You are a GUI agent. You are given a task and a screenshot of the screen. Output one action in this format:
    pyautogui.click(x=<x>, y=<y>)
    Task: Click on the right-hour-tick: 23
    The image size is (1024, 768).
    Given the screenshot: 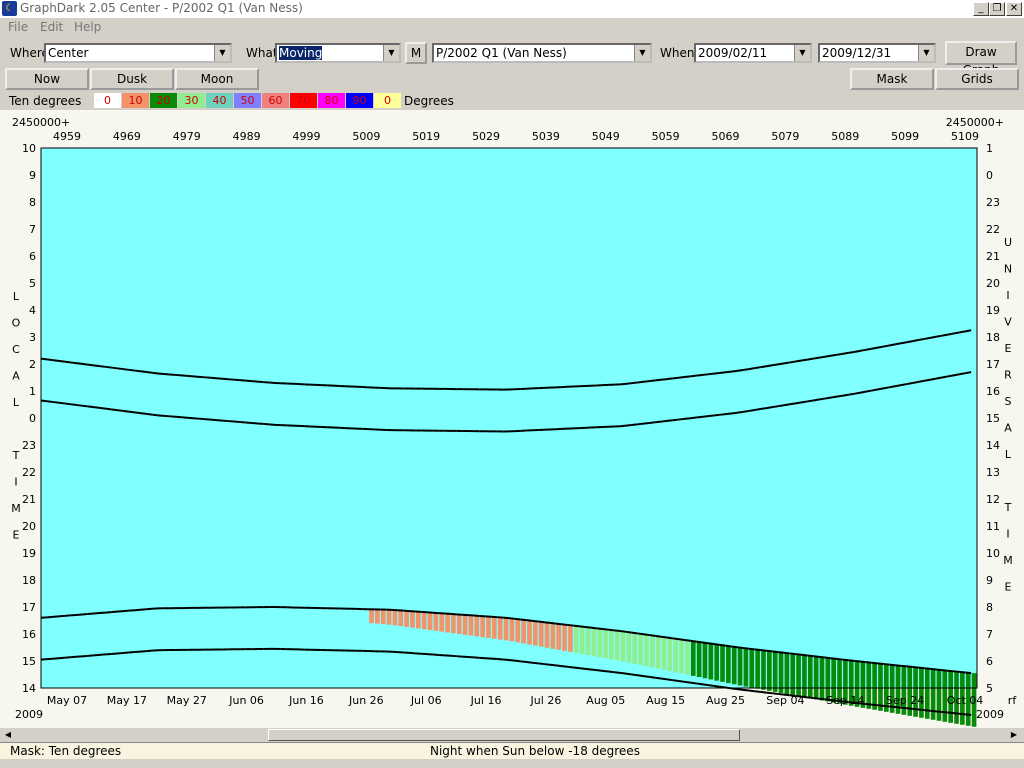 What is the action you would take?
    pyautogui.click(x=993, y=202)
    